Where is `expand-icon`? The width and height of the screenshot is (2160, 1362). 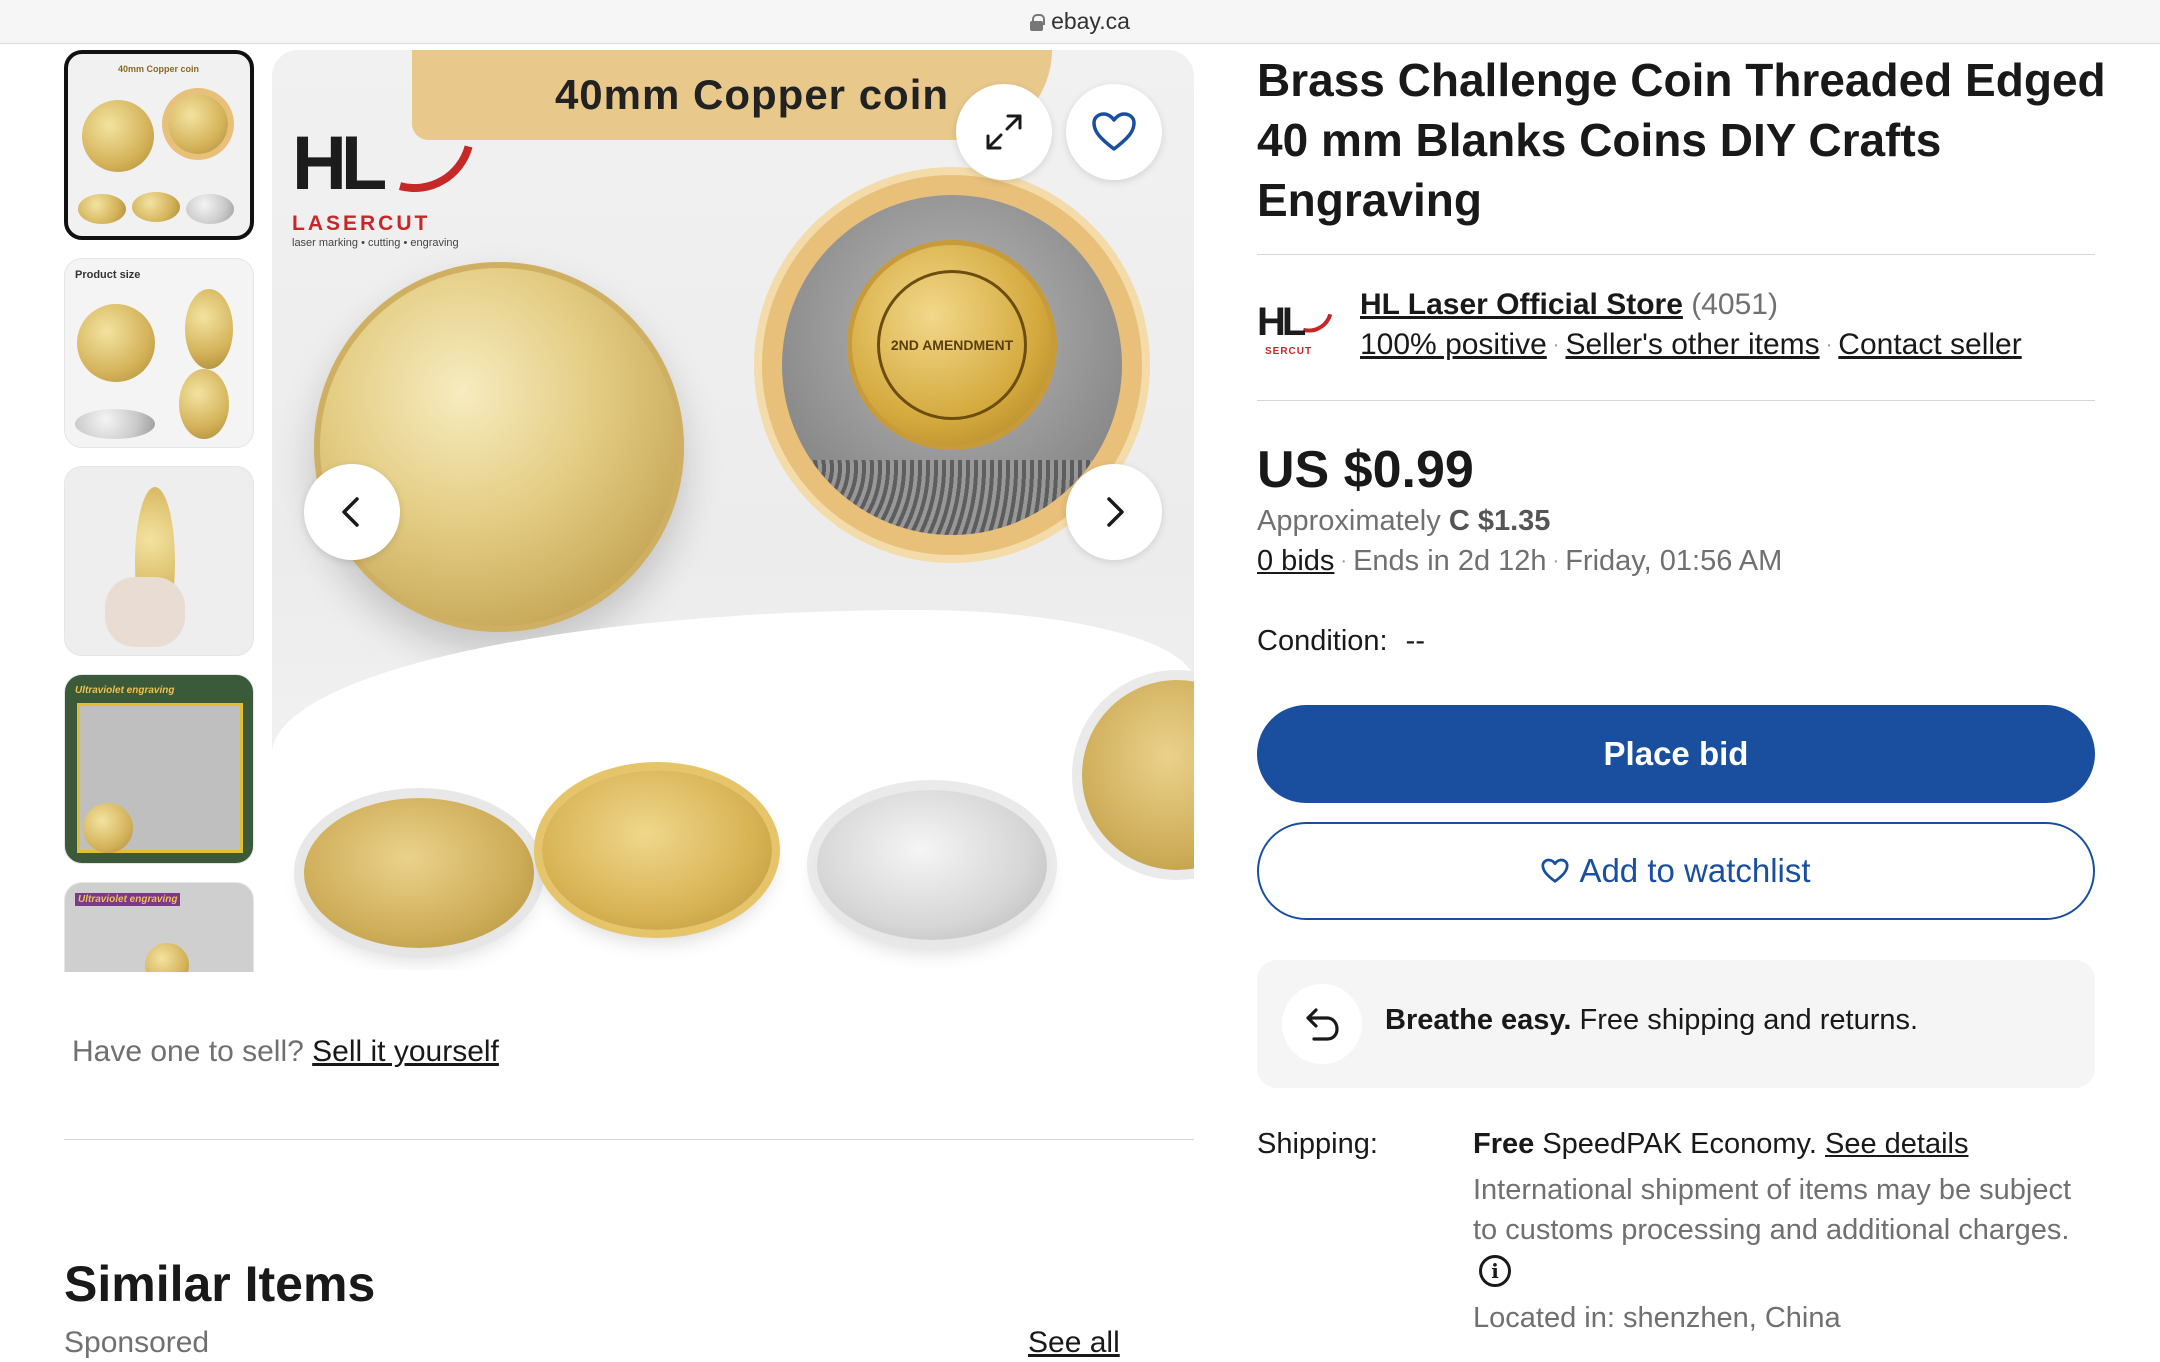 expand-icon is located at coordinates (1004, 132).